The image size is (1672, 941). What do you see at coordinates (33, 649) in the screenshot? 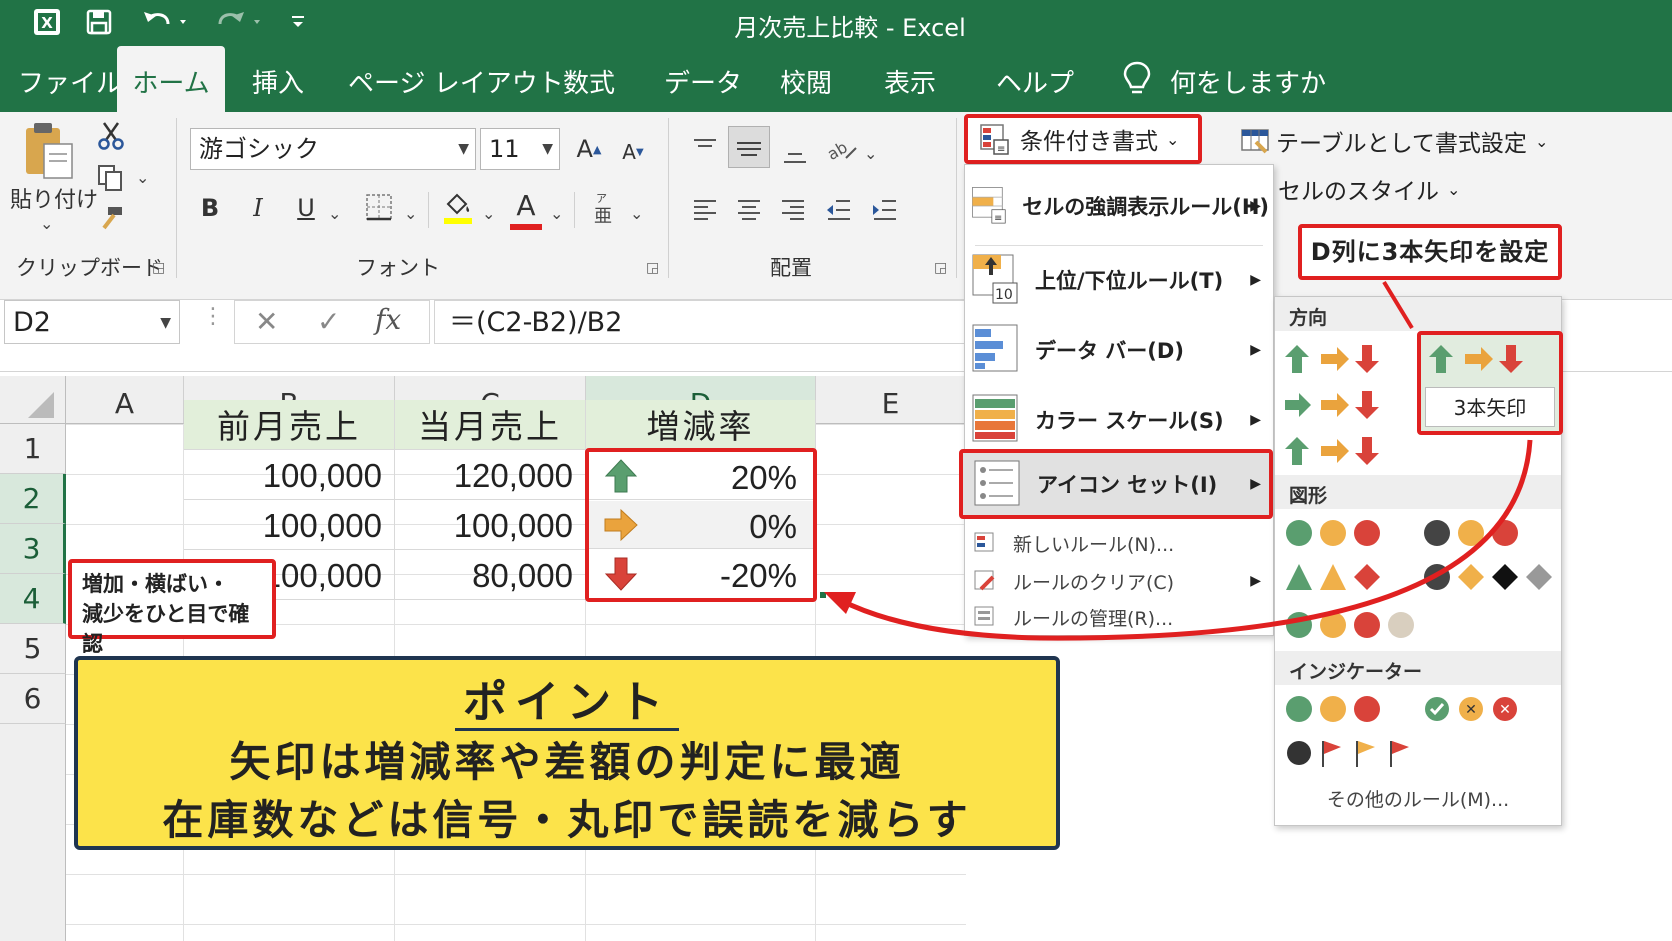
I see `row-header-5: 5` at bounding box center [33, 649].